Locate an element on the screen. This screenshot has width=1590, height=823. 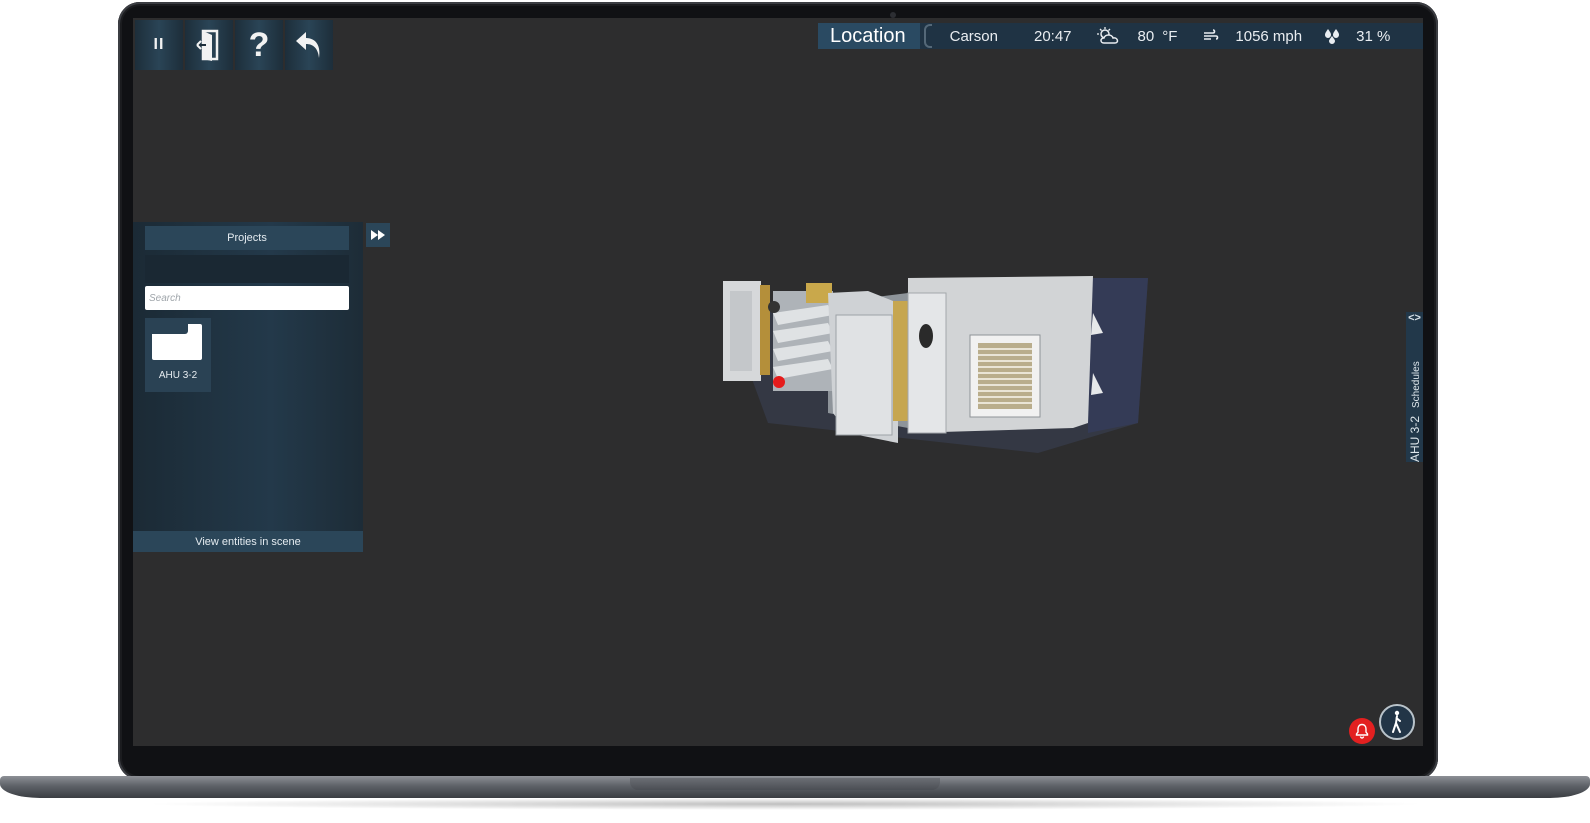
exit-door-icon is located at coordinates (207, 45).